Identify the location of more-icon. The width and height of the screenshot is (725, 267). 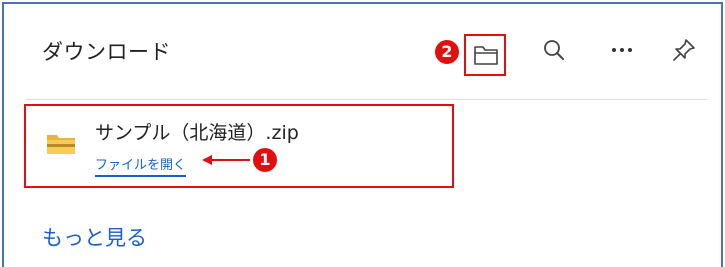
(622, 50).